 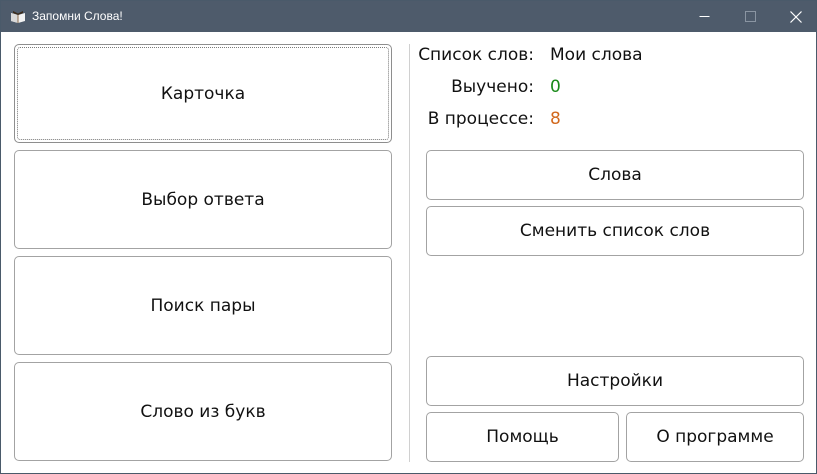 I want to click on settings-button: Настройки, so click(x=615, y=381).